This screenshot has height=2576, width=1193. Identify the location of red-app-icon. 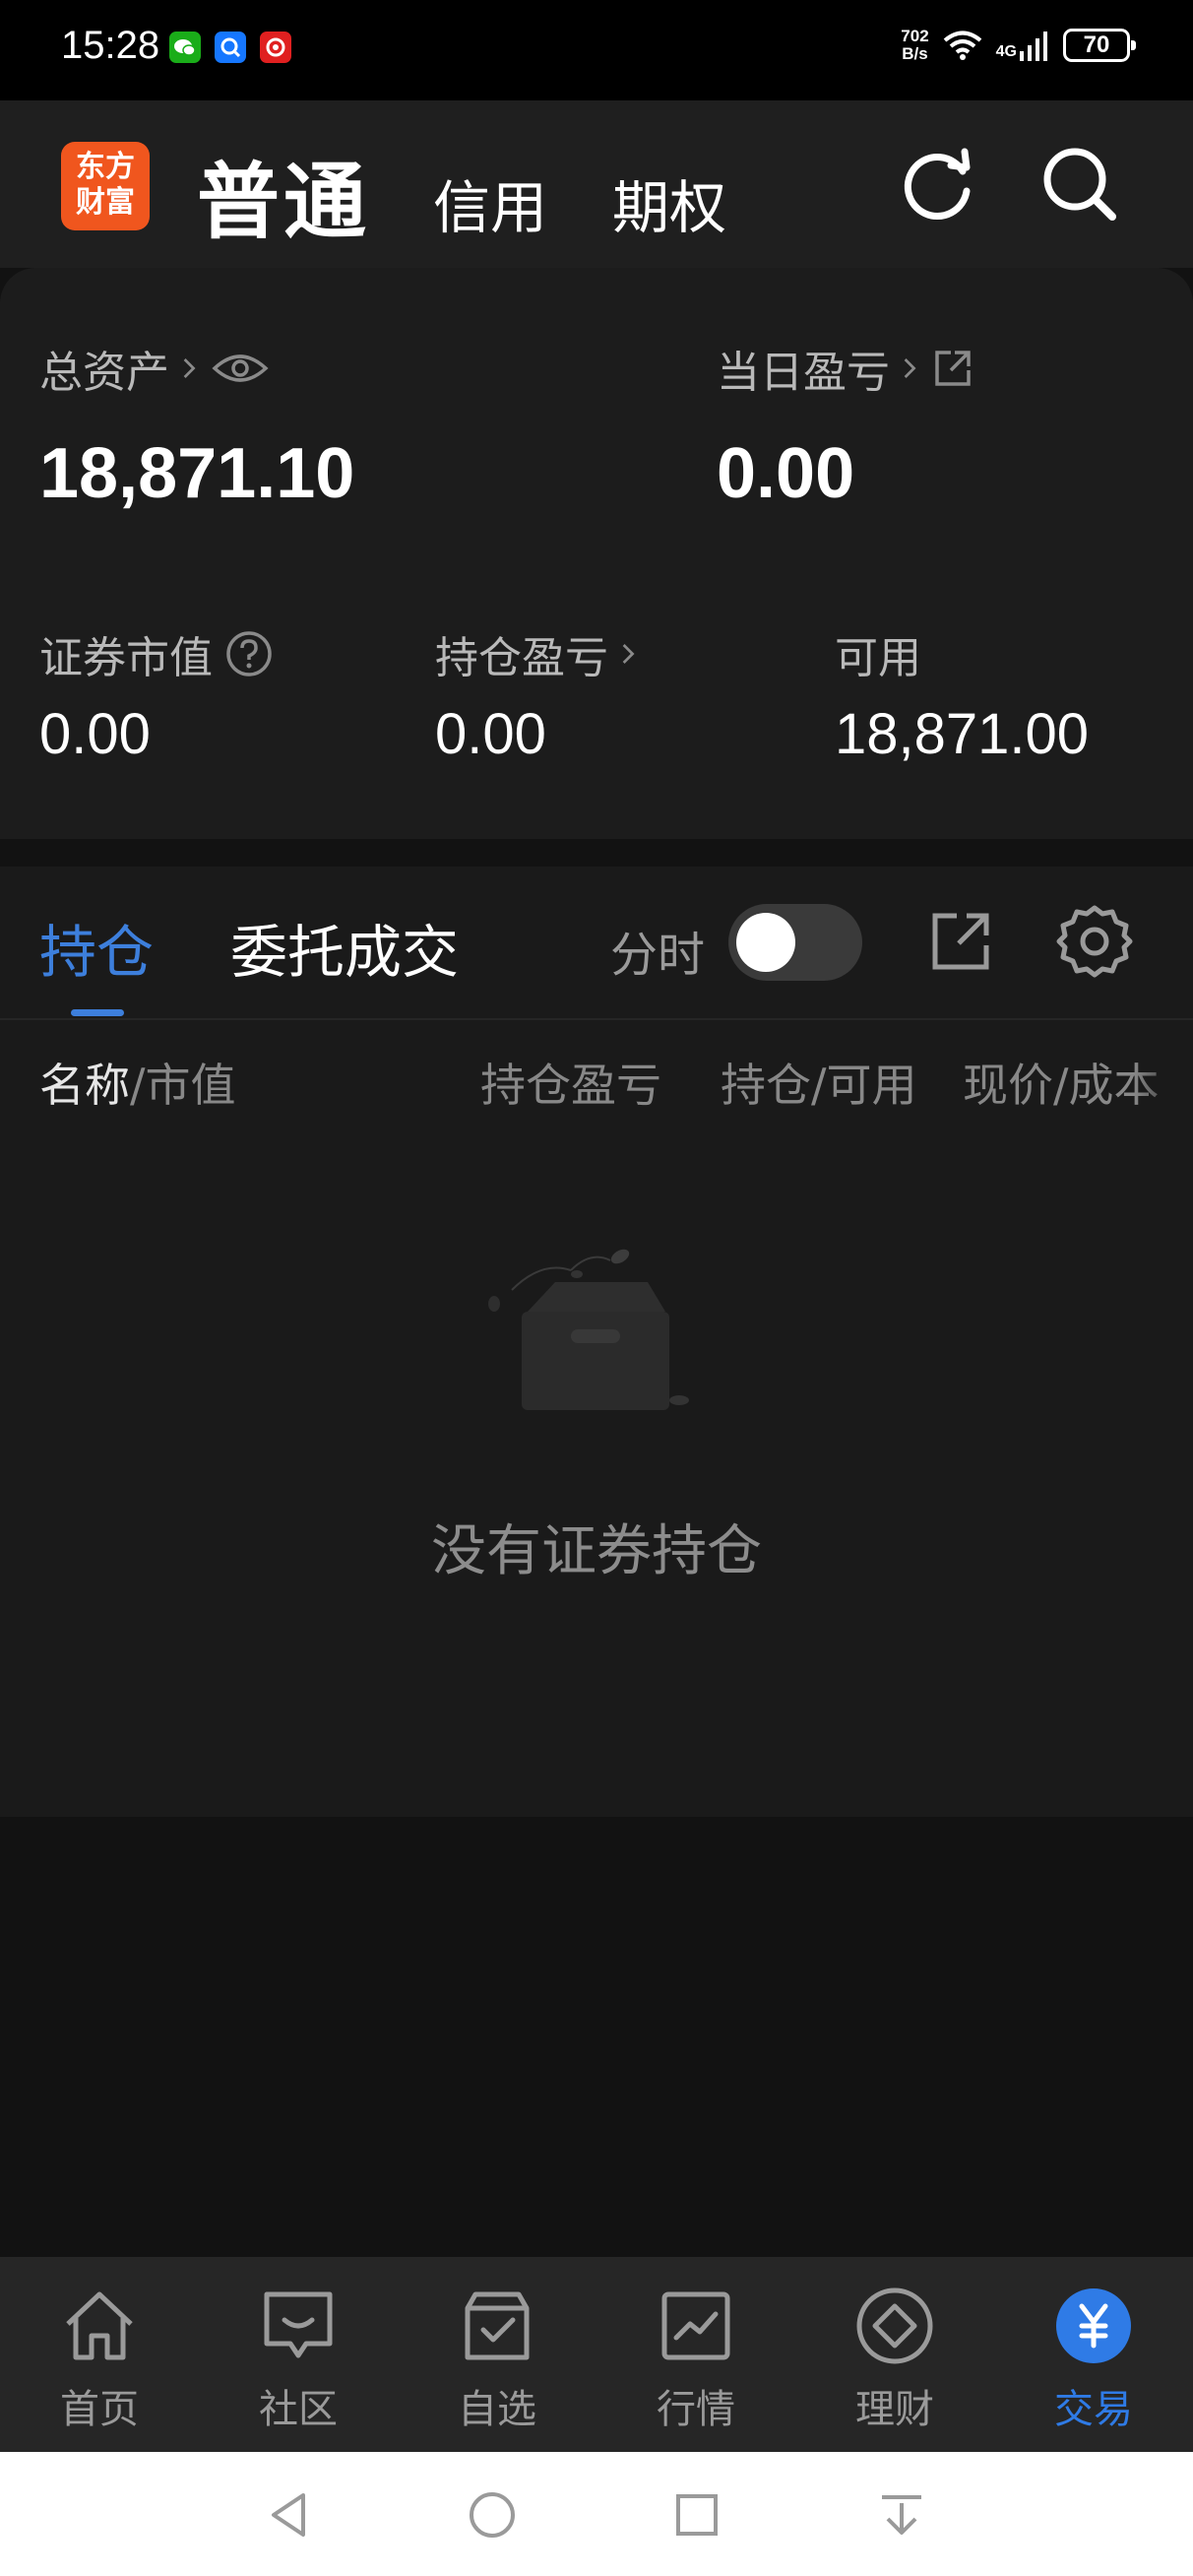
(275, 47).